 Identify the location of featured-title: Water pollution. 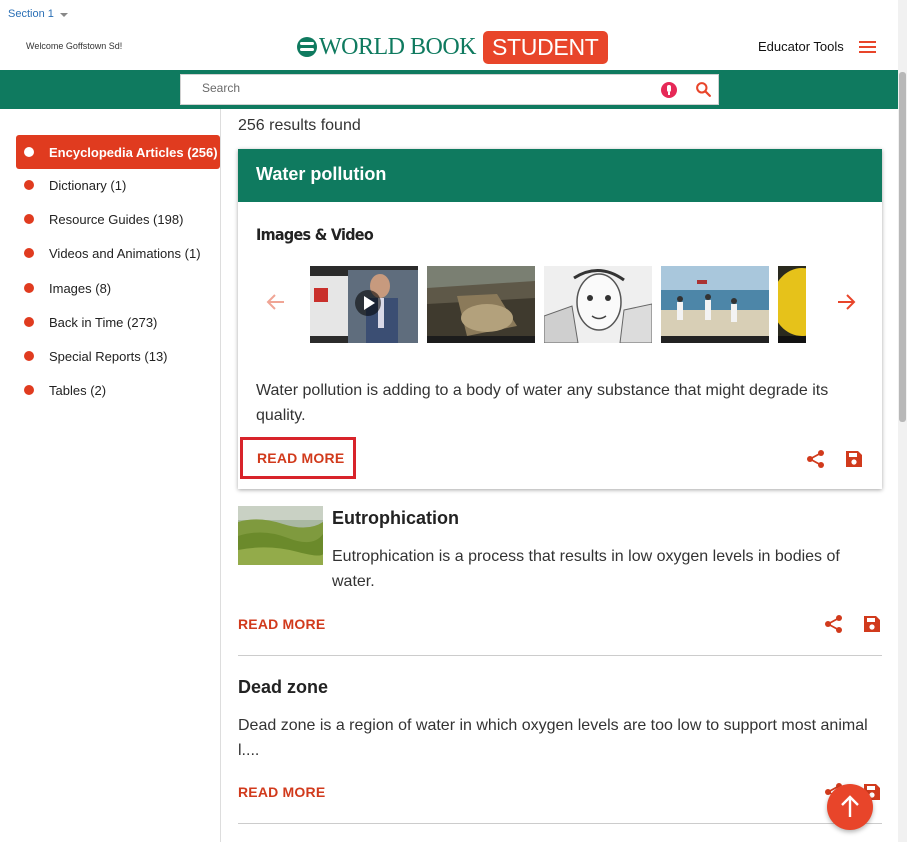
(560, 175).